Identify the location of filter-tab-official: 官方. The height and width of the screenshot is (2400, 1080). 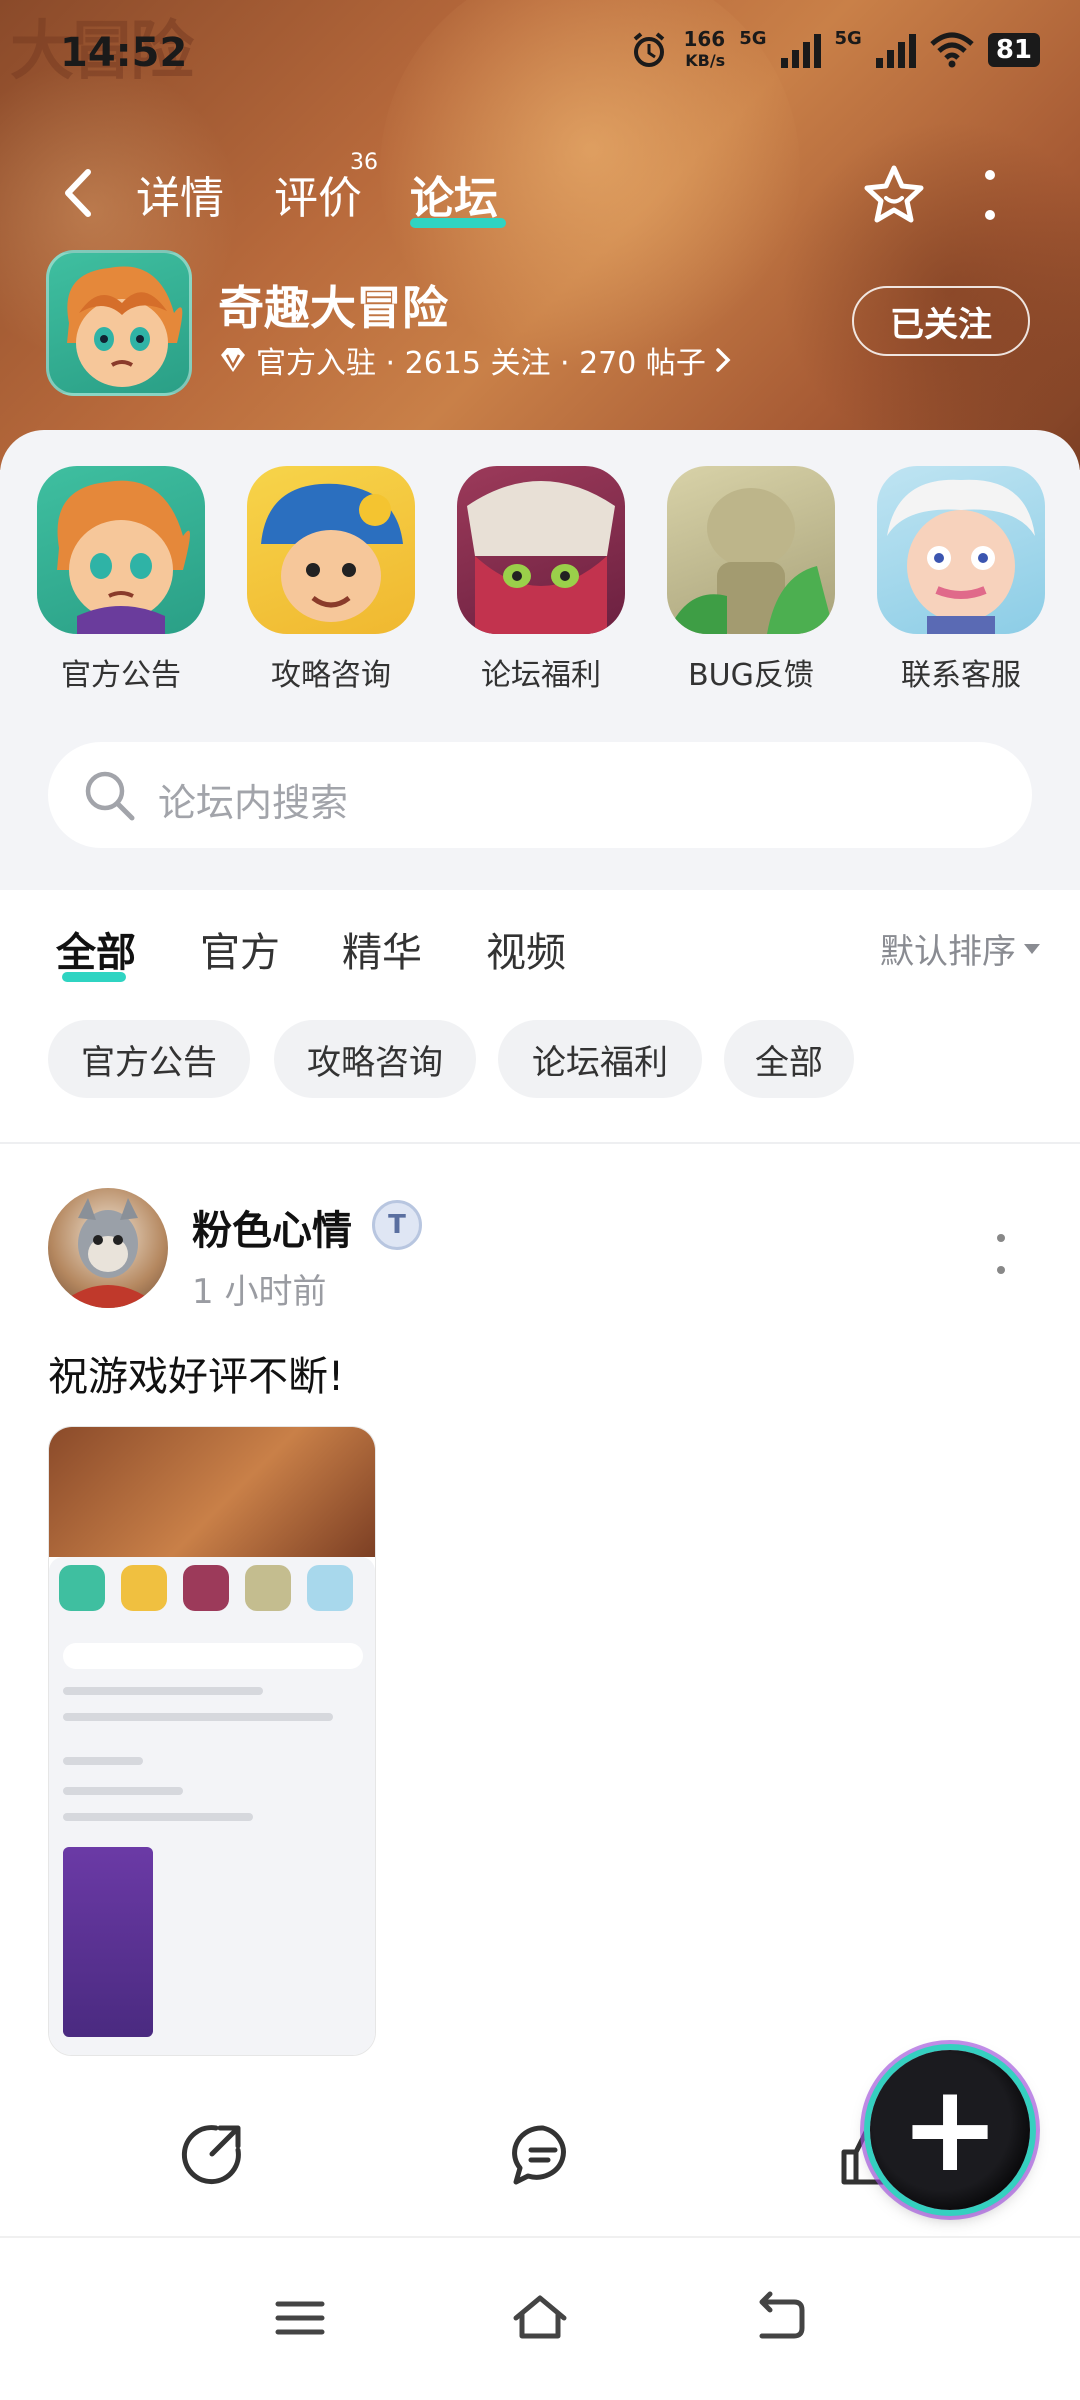
(240, 949).